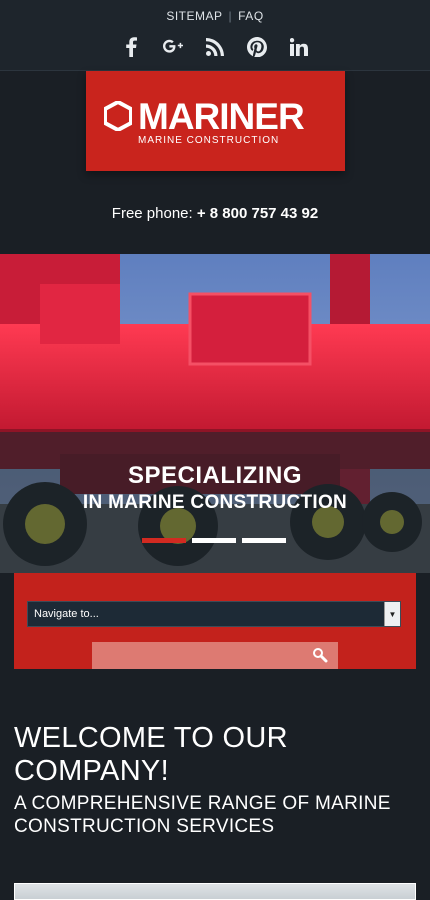 The width and height of the screenshot is (430, 900). Describe the element at coordinates (257, 213) in the screenshot. I see `phone-number: + 8 800 757 43 92` at that location.